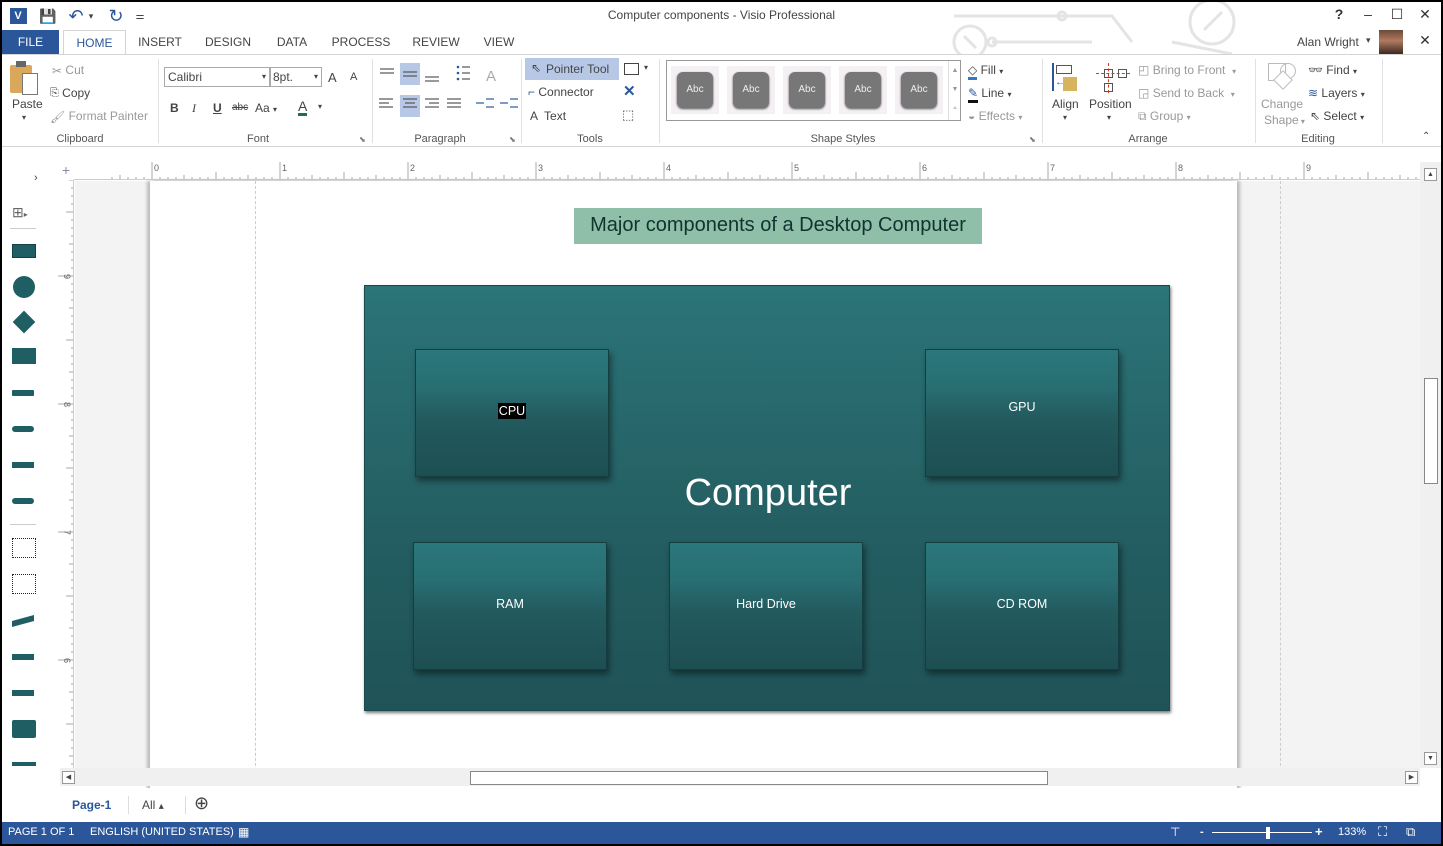  What do you see at coordinates (24, 356) in the screenshot?
I see `stencil-callout-icon` at bounding box center [24, 356].